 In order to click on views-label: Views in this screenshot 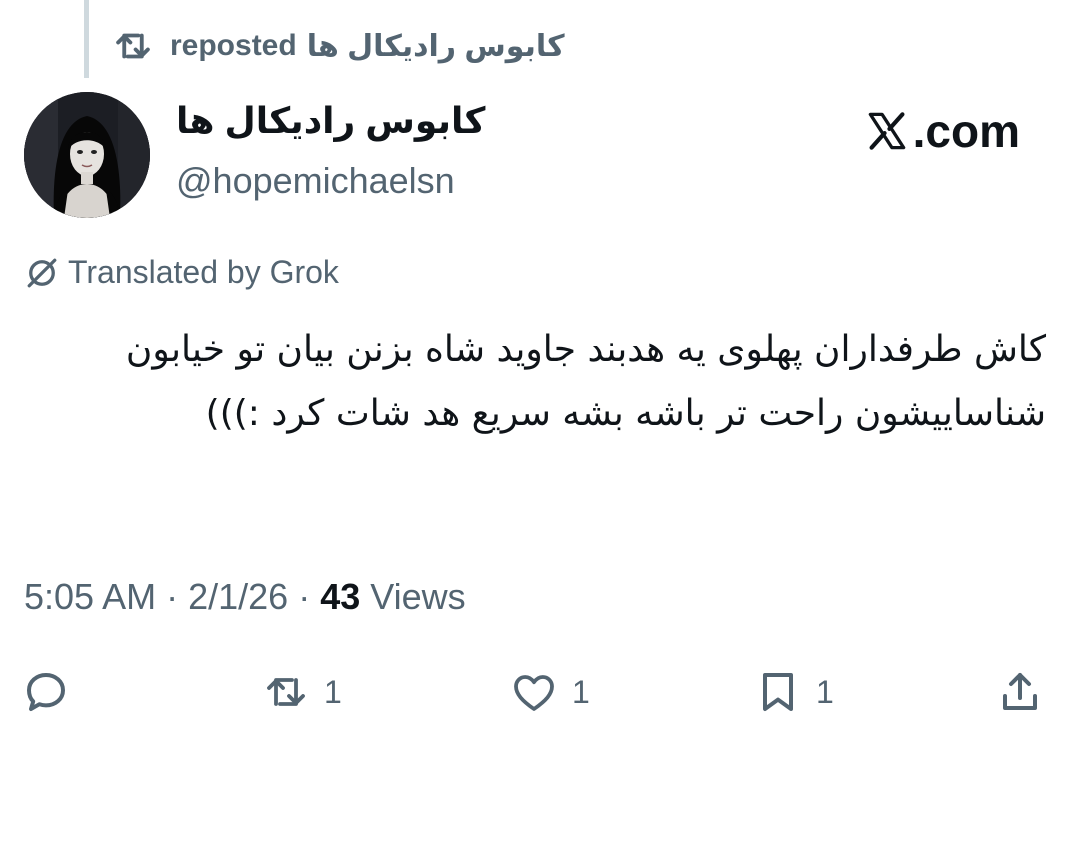, I will do `click(418, 596)`.